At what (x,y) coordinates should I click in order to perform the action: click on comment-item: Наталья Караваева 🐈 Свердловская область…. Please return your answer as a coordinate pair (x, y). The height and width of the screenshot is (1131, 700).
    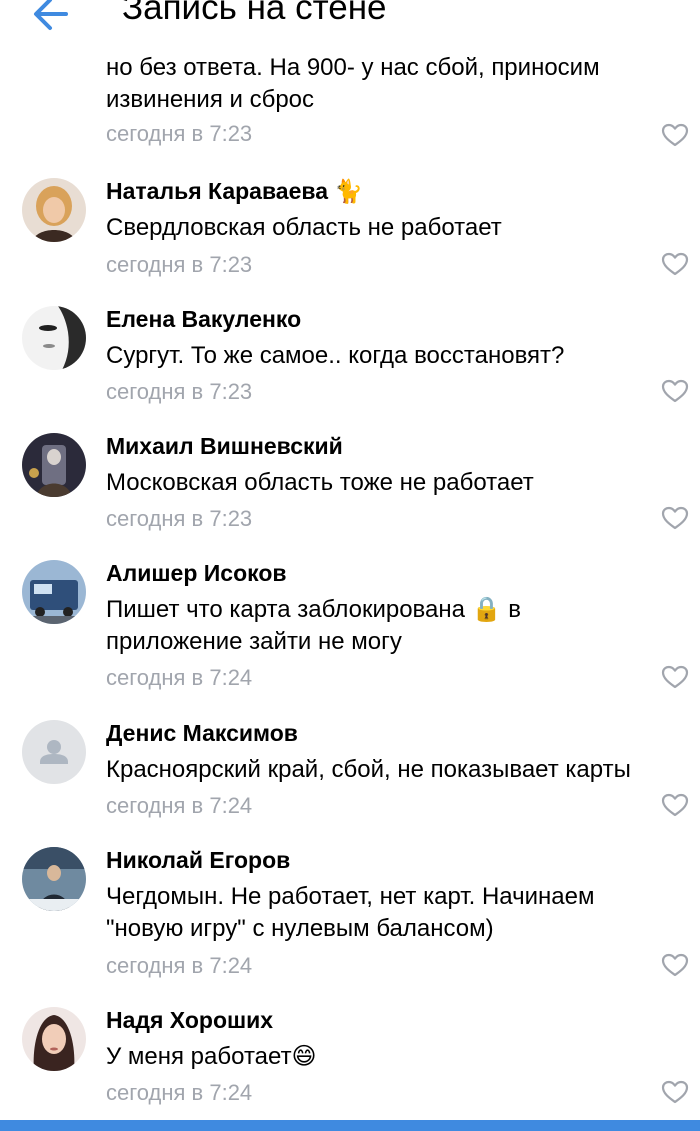
    Looking at the image, I should click on (350, 236).